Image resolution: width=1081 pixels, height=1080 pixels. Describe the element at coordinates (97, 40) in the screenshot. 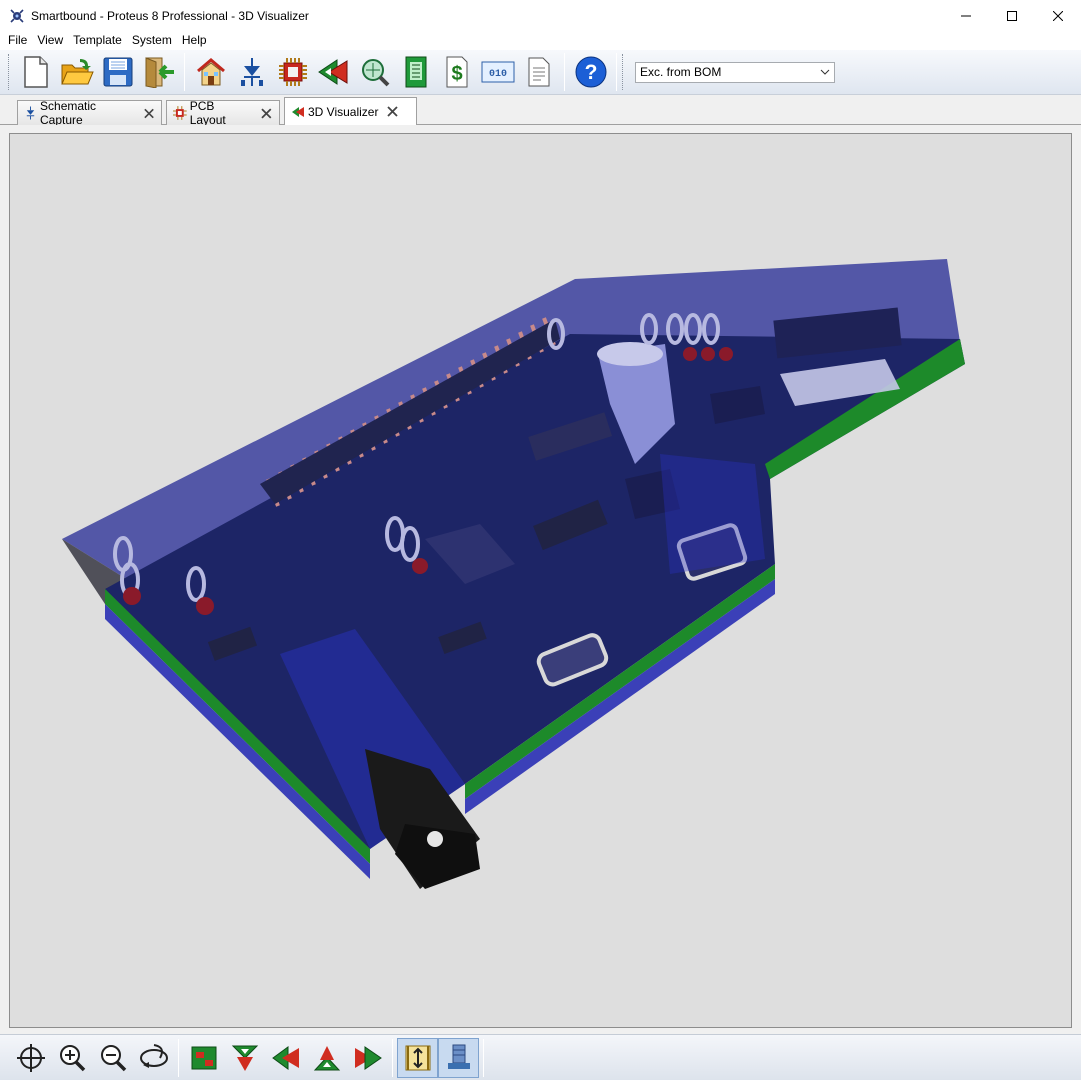

I see `menu-template: Template` at that location.